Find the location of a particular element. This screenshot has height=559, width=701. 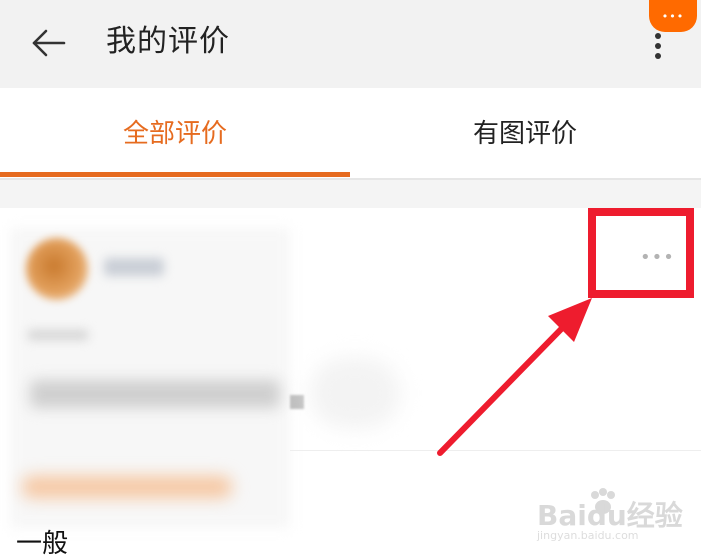

avatar is located at coordinates (57, 269).